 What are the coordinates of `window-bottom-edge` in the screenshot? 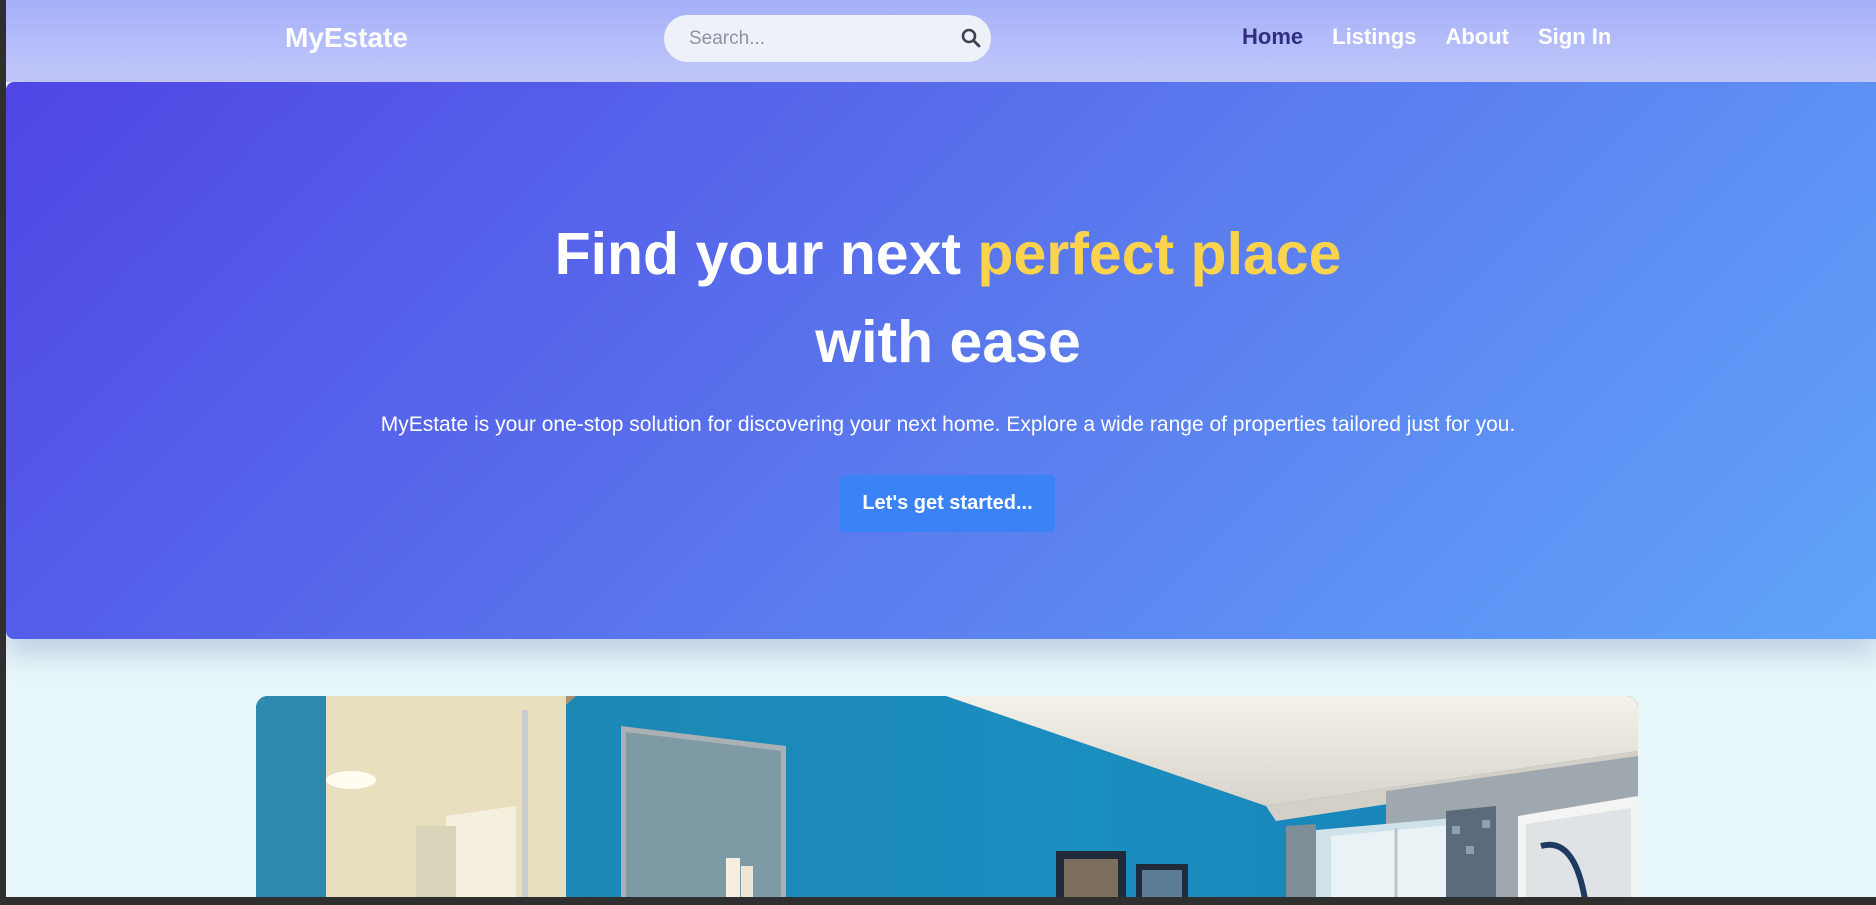 It's located at (938, 901).